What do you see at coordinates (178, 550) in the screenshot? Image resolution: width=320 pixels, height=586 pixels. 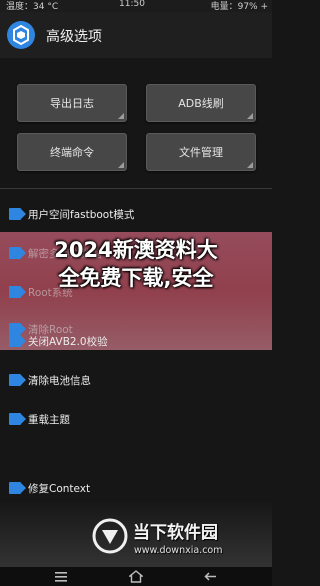 I see `watermark-url: www.downxia.com` at bounding box center [178, 550].